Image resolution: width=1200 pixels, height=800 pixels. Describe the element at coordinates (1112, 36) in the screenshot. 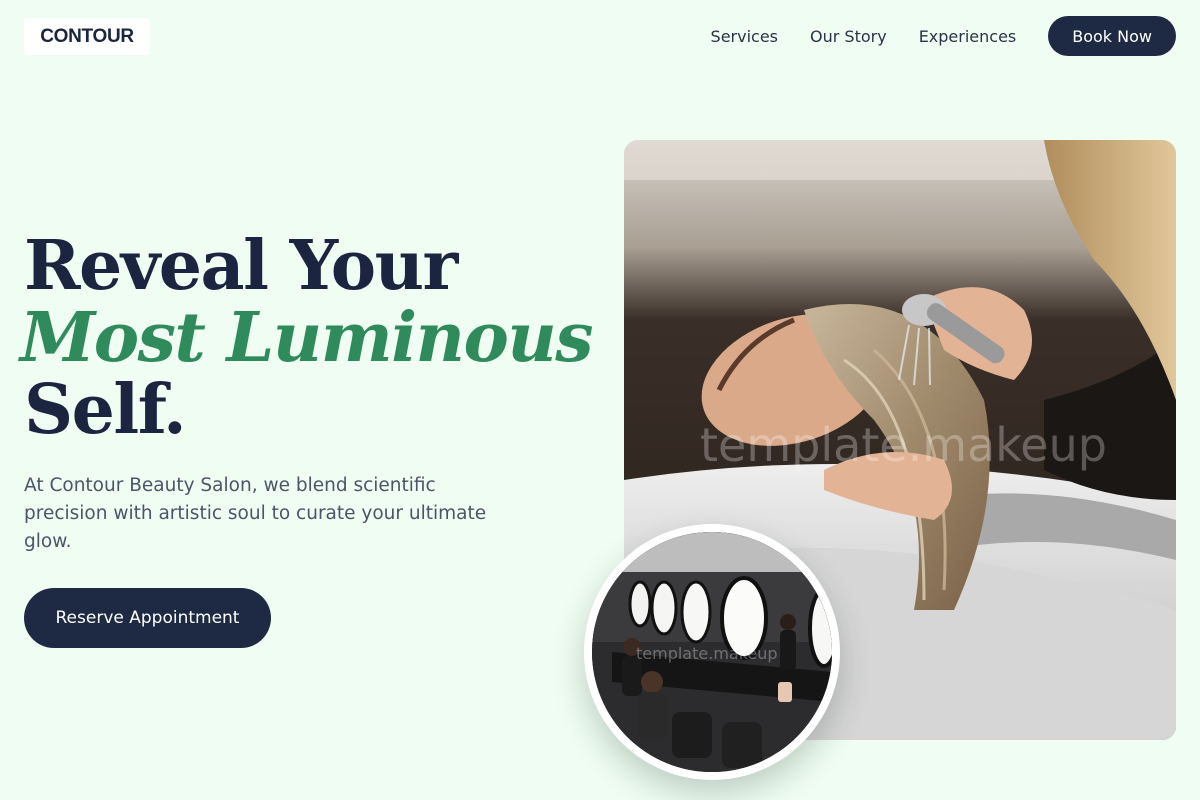

I see `book-now-button: Book Now` at that location.